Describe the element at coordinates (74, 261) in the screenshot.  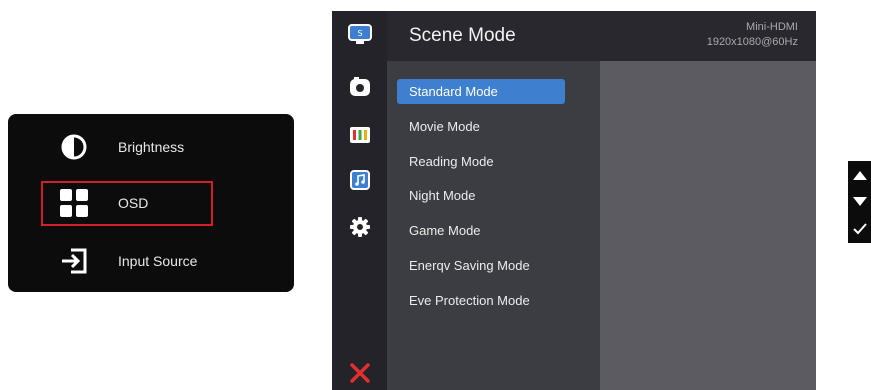
I see `input-source-icon` at that location.